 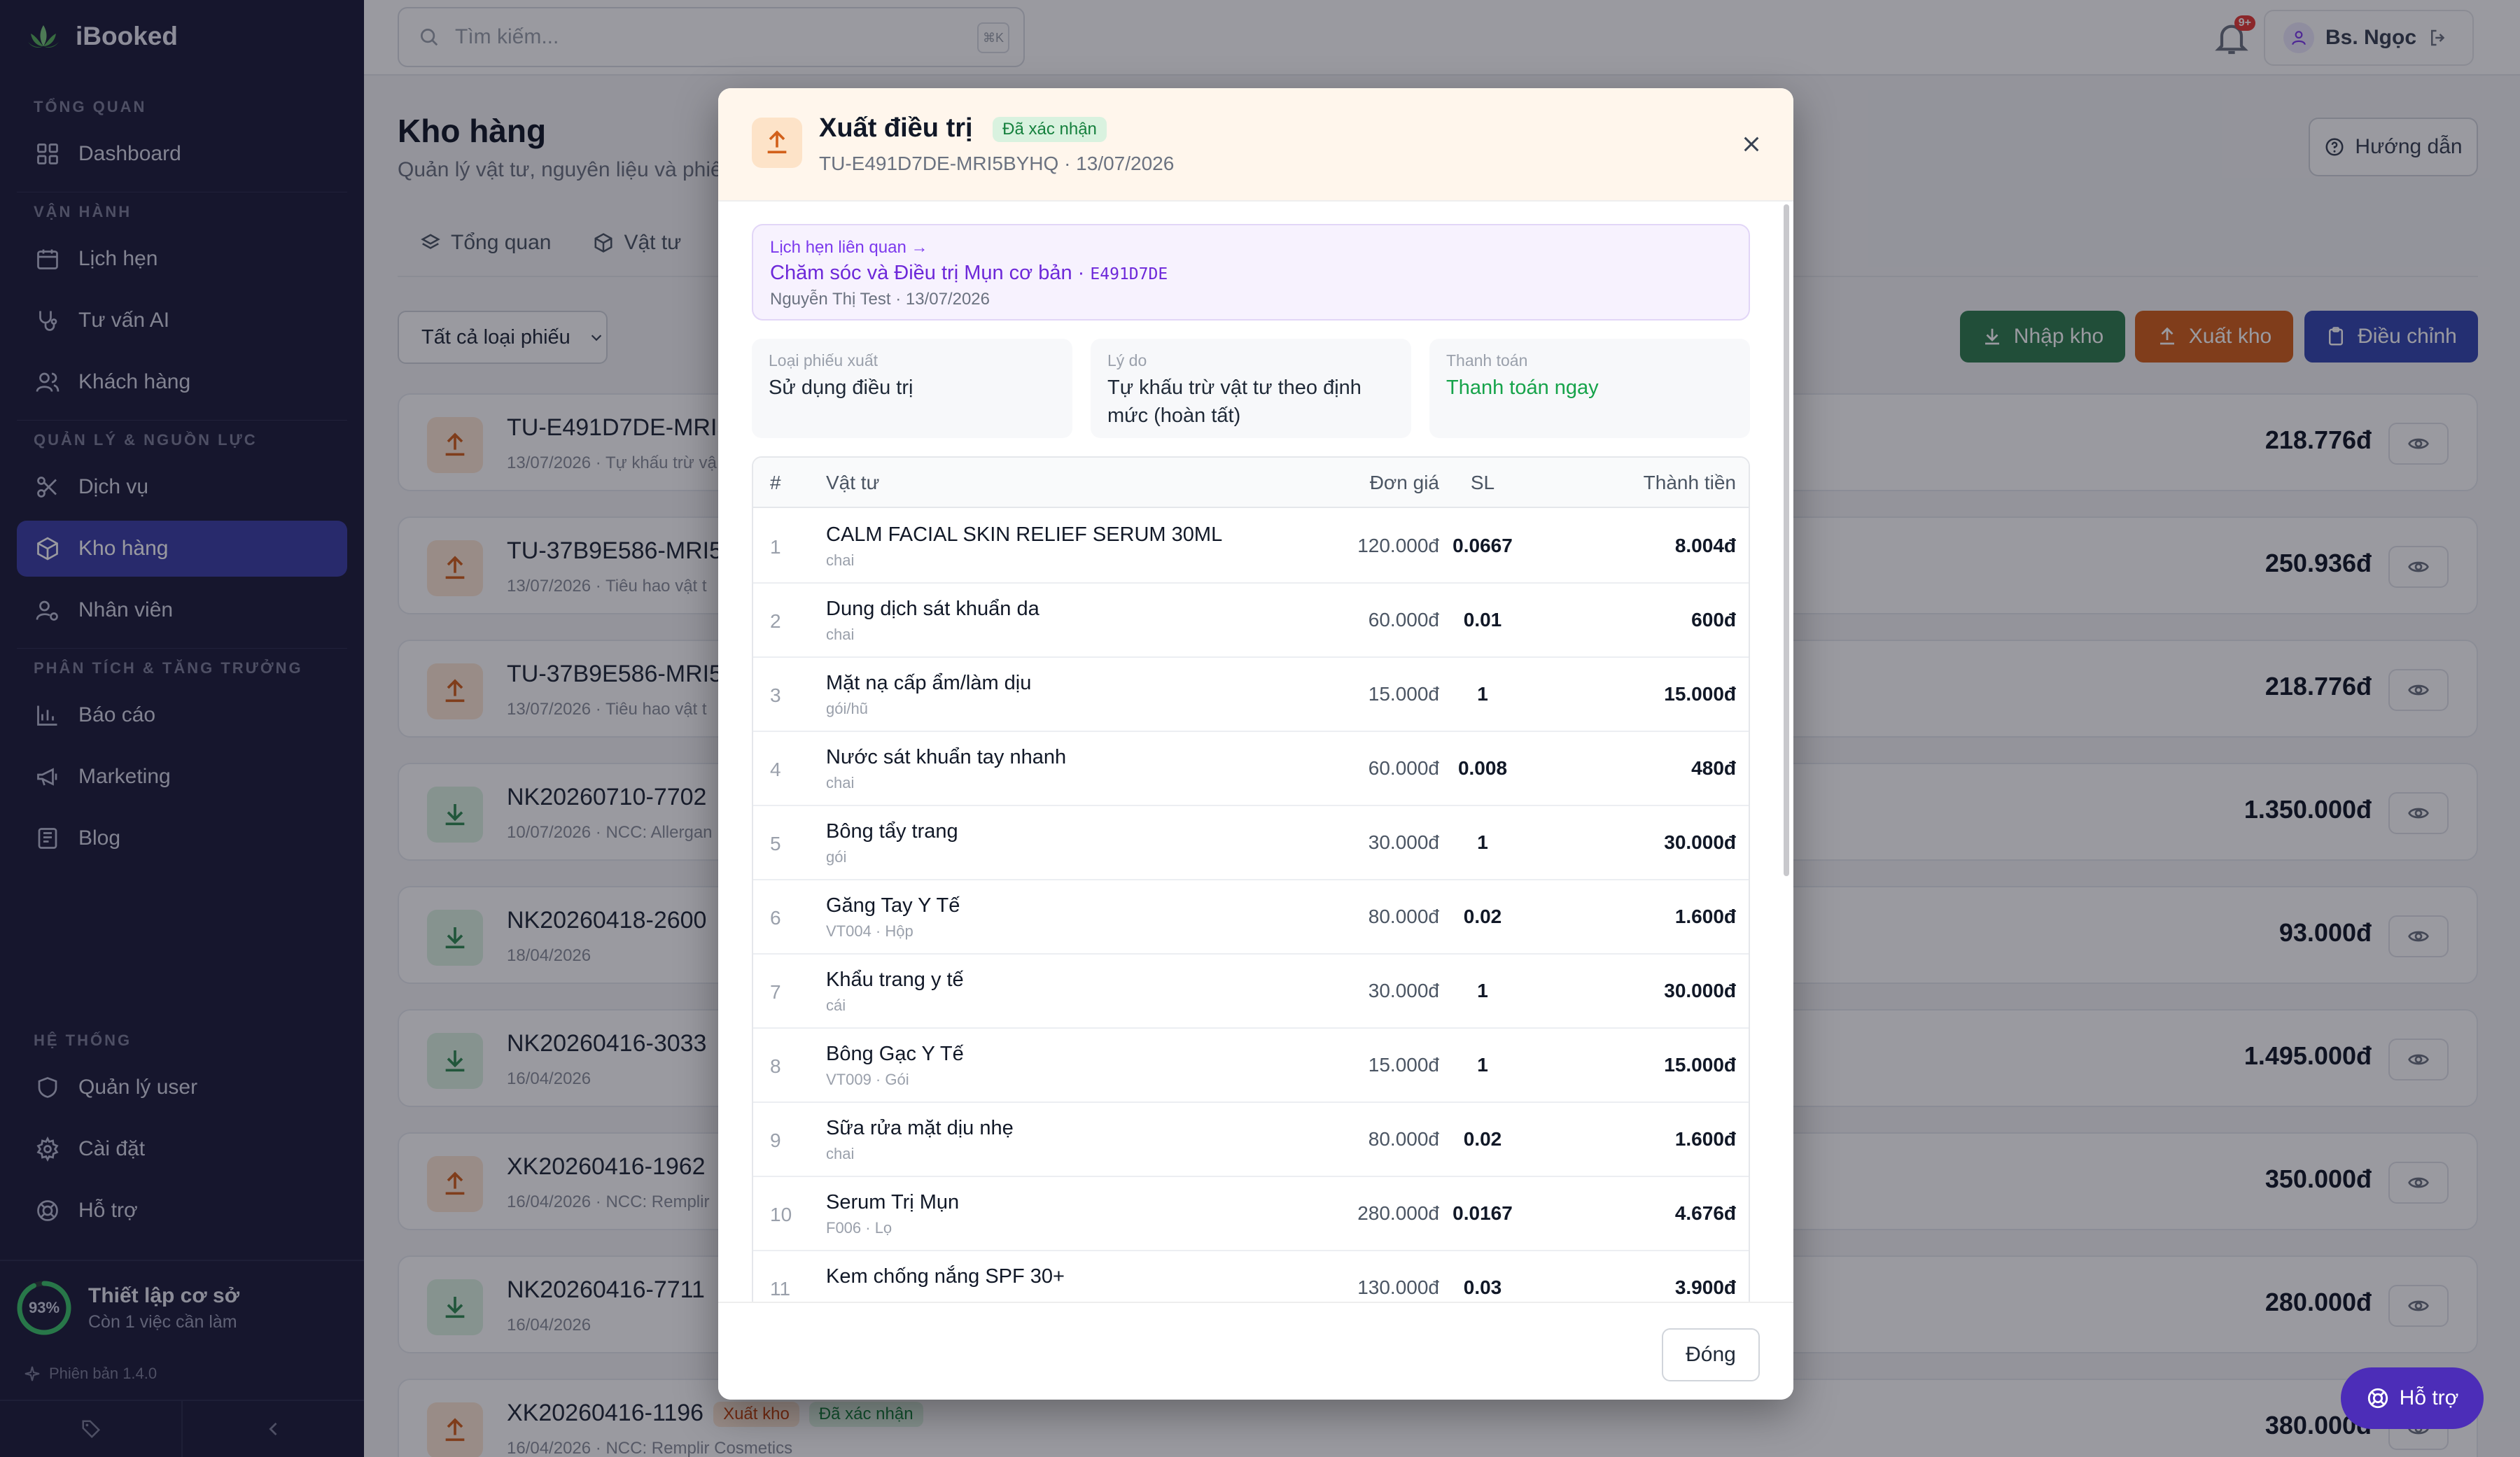 I want to click on modal-close-button, so click(x=1751, y=144).